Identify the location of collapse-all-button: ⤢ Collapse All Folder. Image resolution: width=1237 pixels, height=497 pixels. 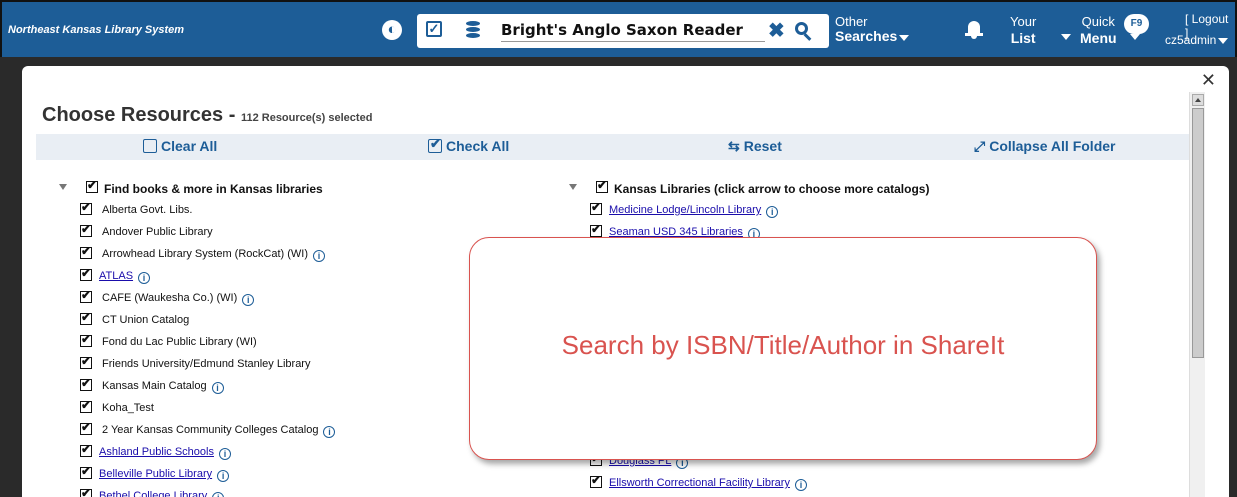
(1044, 146).